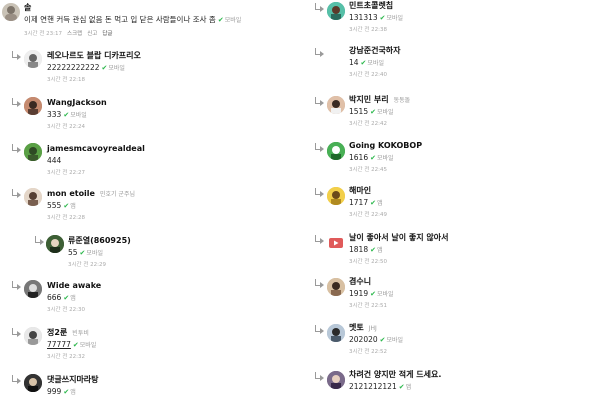  What do you see at coordinates (71, 193) in the screenshot?
I see `author-name: mon etoile` at bounding box center [71, 193].